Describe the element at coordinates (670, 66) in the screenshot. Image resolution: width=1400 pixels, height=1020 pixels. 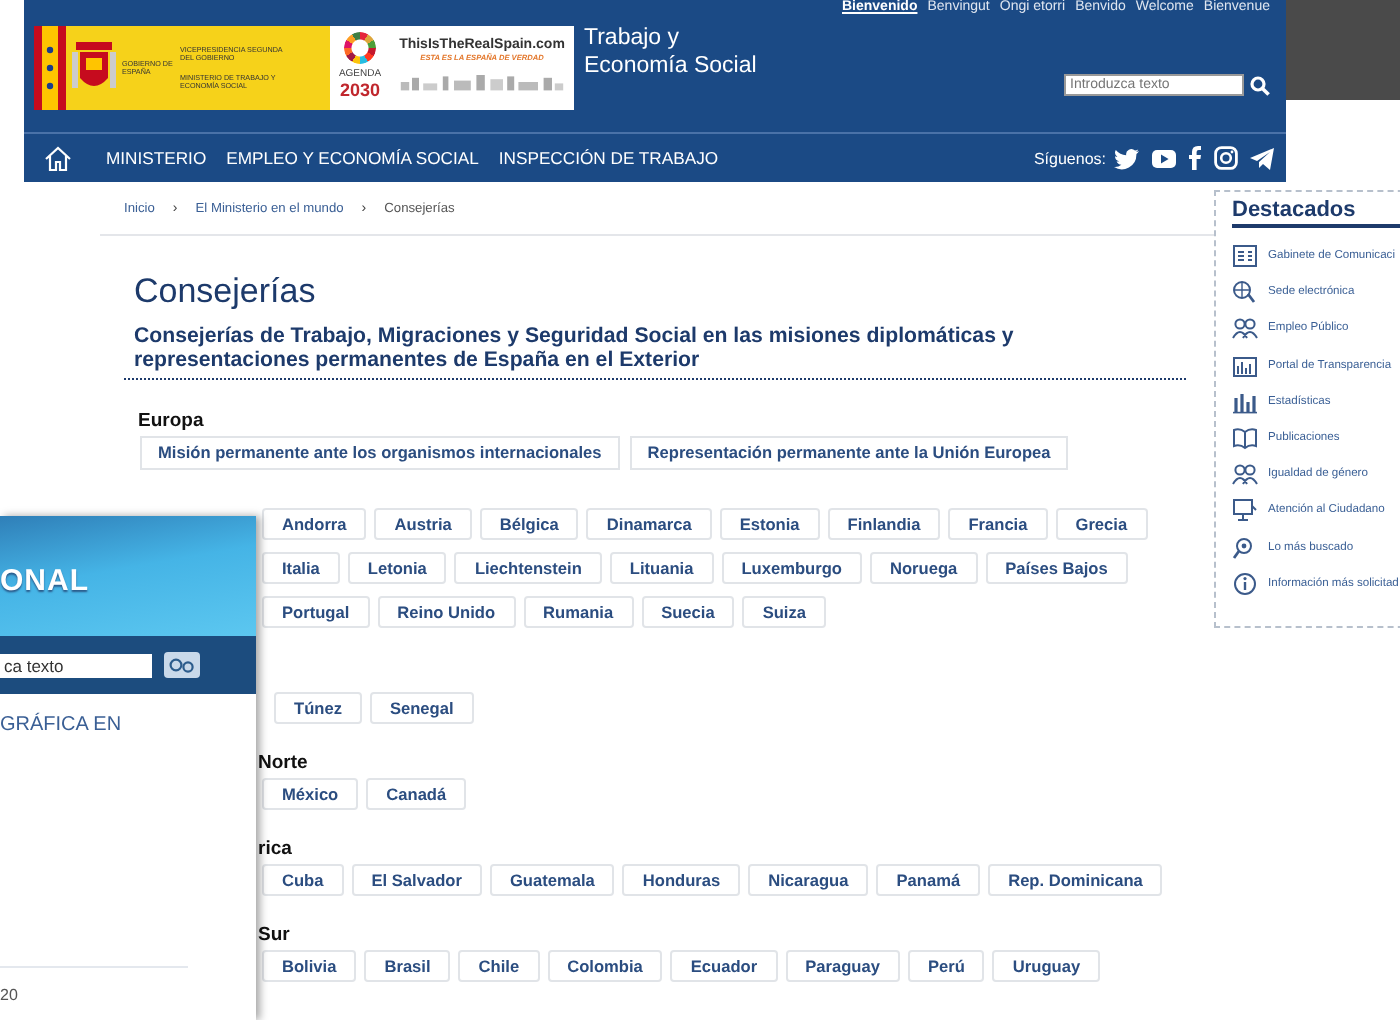
I see `site-title: Economía Social` at that location.